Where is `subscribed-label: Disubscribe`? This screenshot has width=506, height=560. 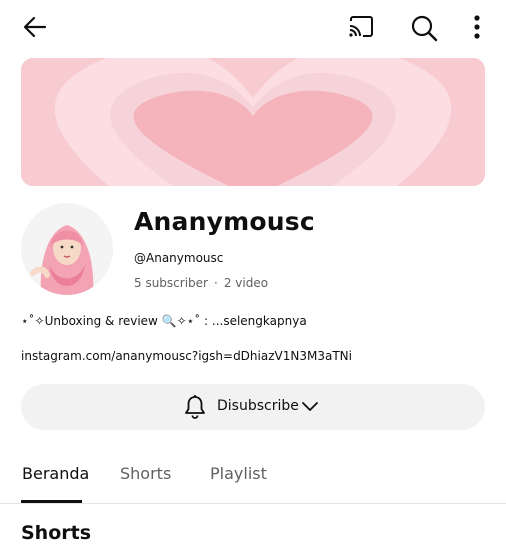 subscribed-label: Disubscribe is located at coordinates (258, 406).